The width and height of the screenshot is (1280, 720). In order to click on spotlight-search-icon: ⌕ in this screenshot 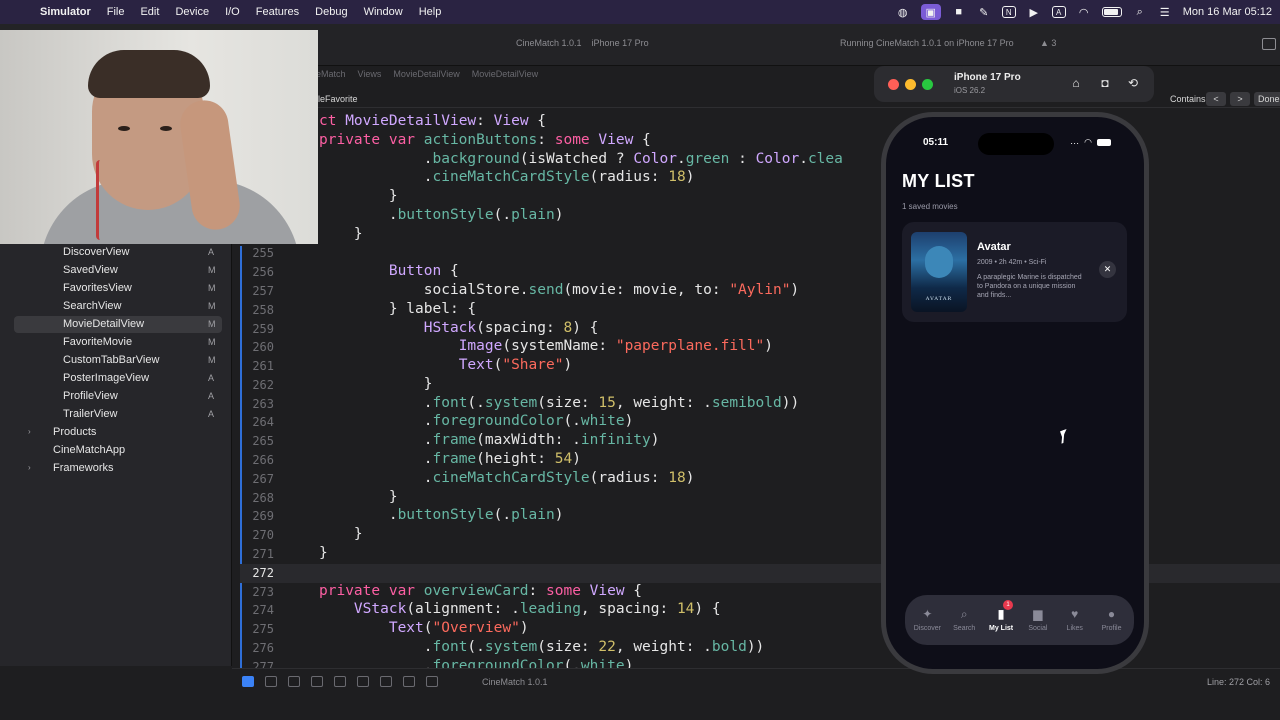, I will do `click(1140, 12)`.